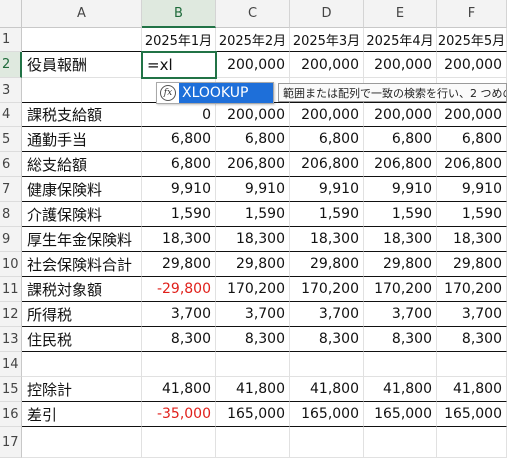  What do you see at coordinates (253, 364) in the screenshot?
I see `cell-c14` at bounding box center [253, 364].